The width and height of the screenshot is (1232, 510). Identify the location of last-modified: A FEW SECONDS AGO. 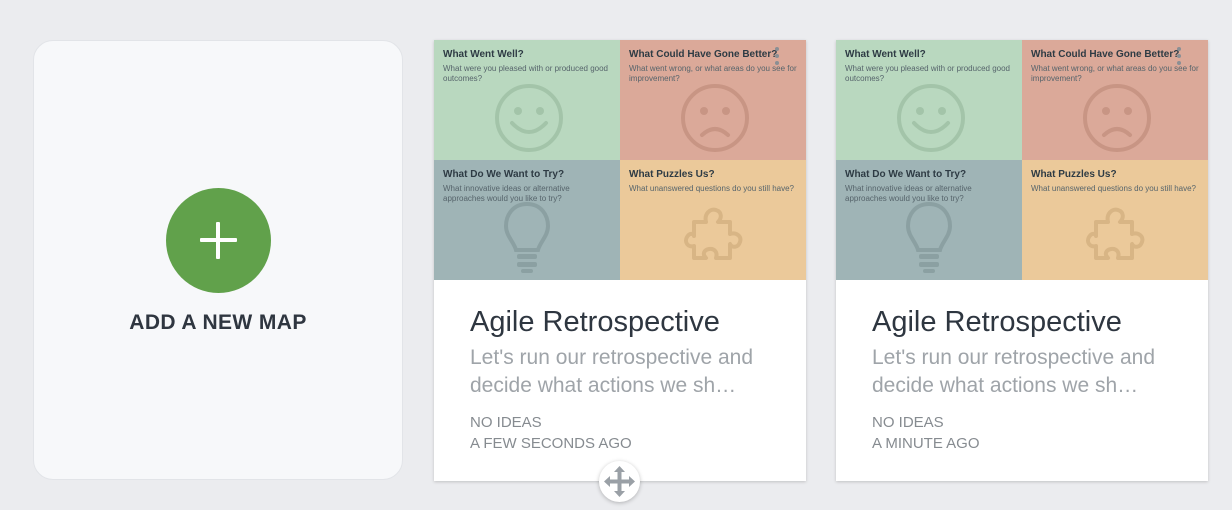
(551, 443).